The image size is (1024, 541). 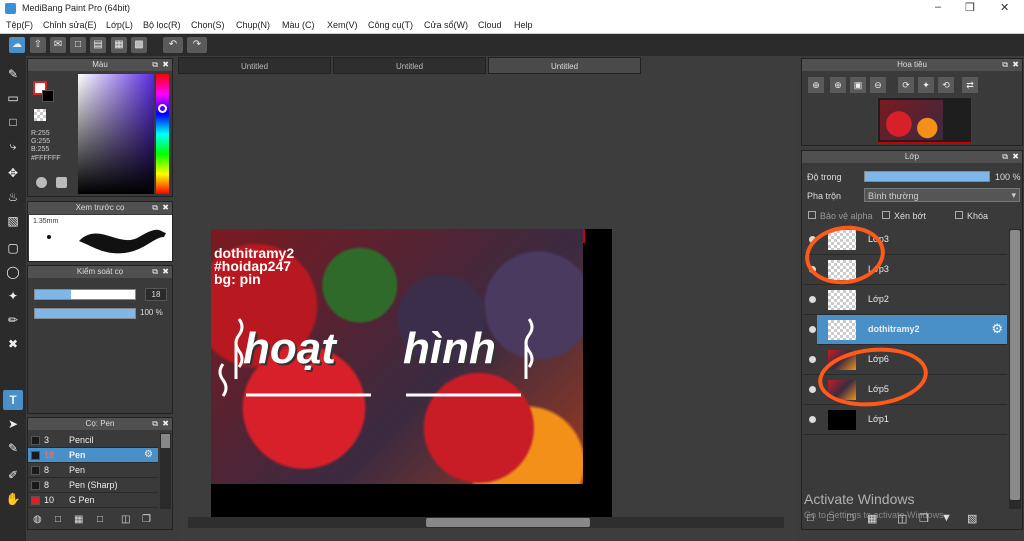 I want to click on brush-menu-icon: ▦, so click(x=78, y=519).